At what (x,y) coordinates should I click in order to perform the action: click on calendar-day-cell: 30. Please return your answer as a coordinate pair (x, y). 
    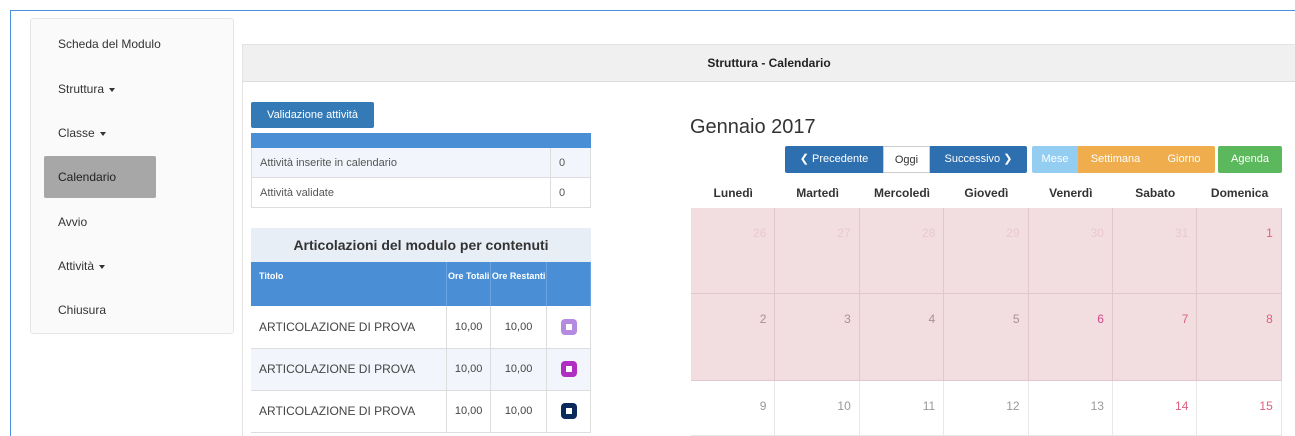
    Looking at the image, I should click on (1070, 251).